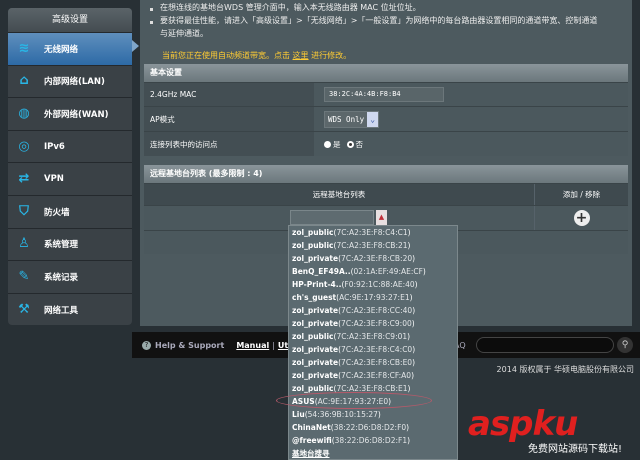 Image resolution: width=640 pixels, height=460 pixels. Describe the element at coordinates (229, 144) in the screenshot. I see `connect-list-label: 连接列表中的访问点` at that location.